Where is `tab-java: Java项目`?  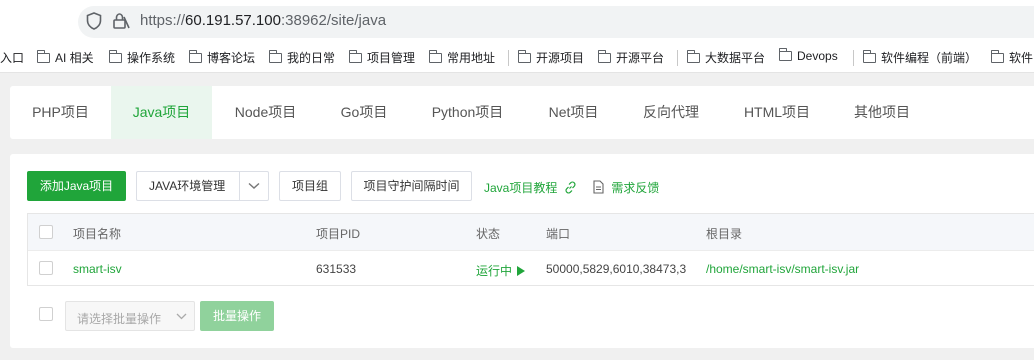 tab-java: Java项目 is located at coordinates (161, 112).